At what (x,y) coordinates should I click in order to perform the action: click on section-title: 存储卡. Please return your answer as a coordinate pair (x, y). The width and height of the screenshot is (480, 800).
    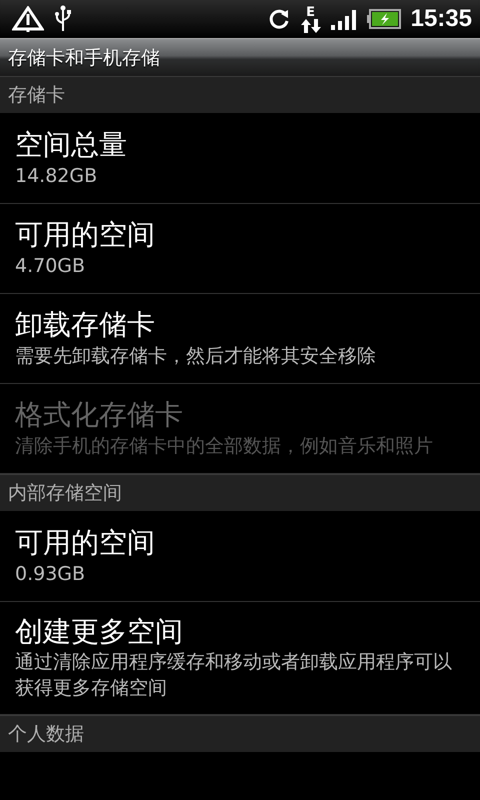
    Looking at the image, I should click on (36, 95).